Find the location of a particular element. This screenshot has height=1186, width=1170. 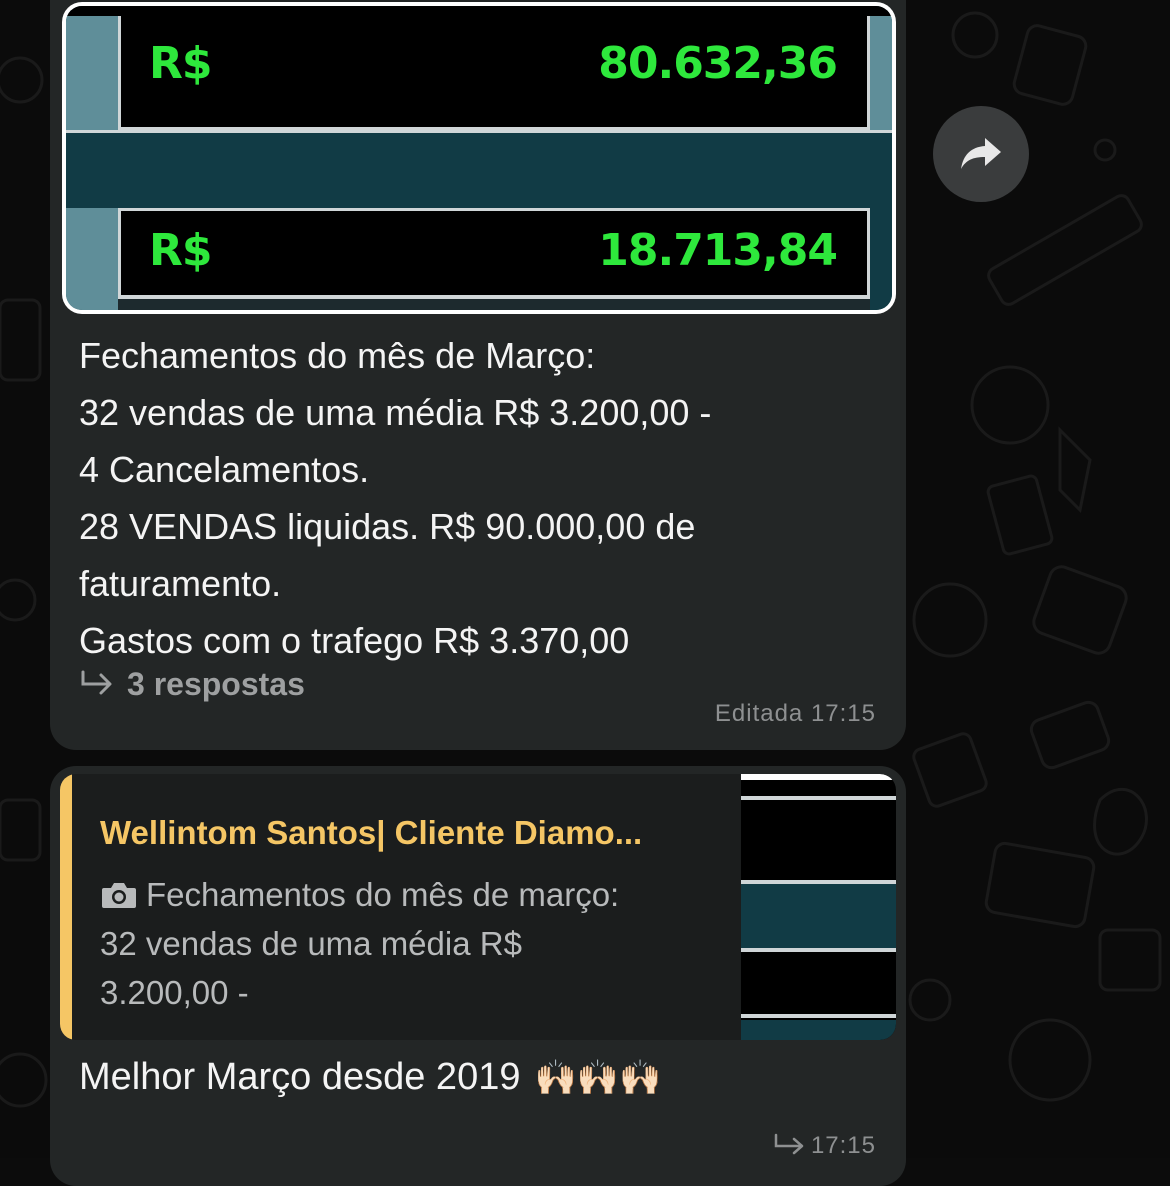

message-2-timestamp: 17:15 is located at coordinates (824, 1146).